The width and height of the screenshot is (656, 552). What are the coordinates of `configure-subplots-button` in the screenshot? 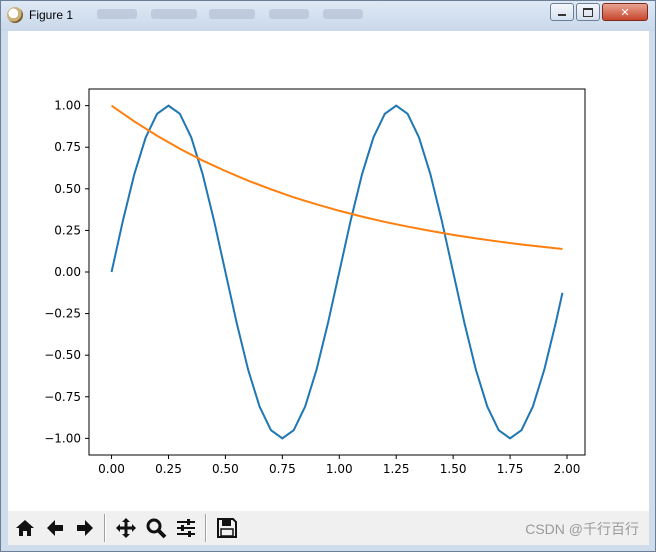 It's located at (186, 528).